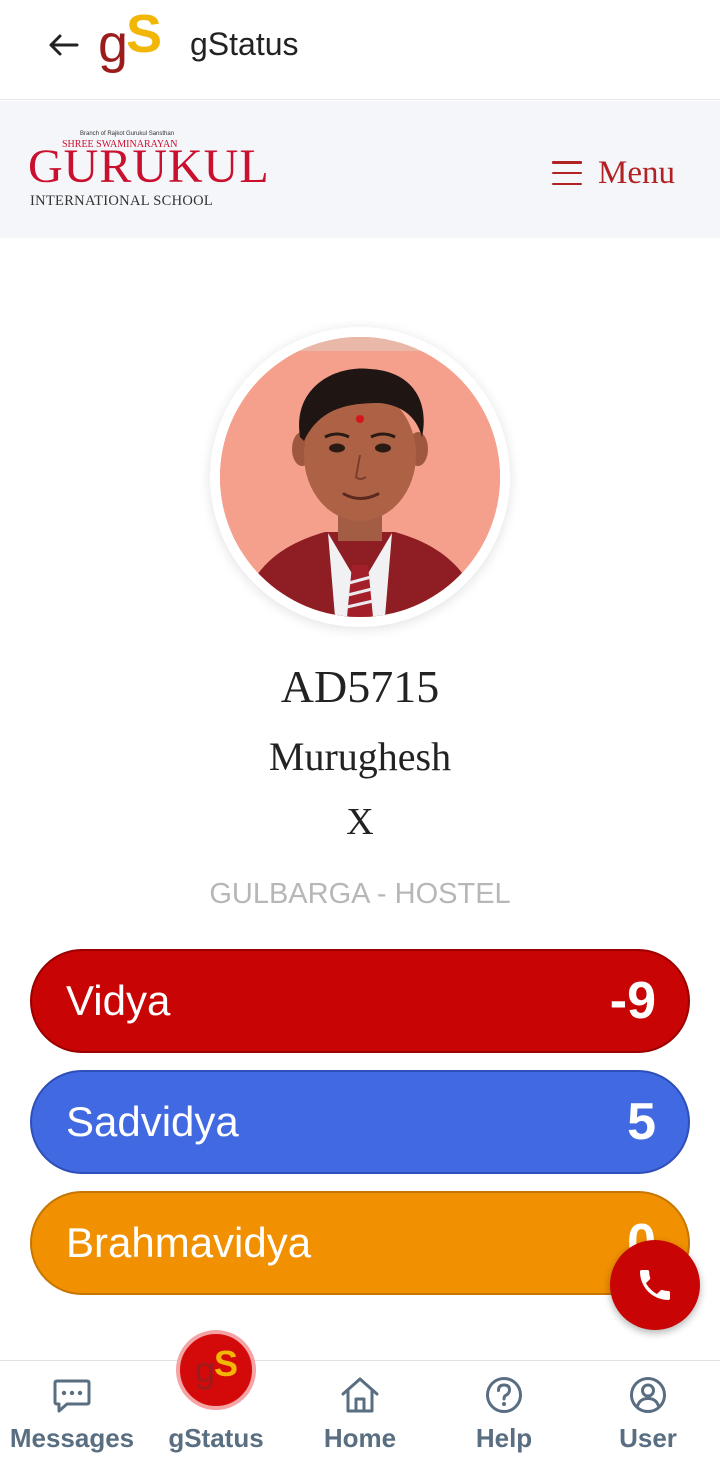 Image resolution: width=720 pixels, height=1474 pixels. Describe the element at coordinates (360, 1001) in the screenshot. I see `vidya-score-card: Vidya -9` at that location.